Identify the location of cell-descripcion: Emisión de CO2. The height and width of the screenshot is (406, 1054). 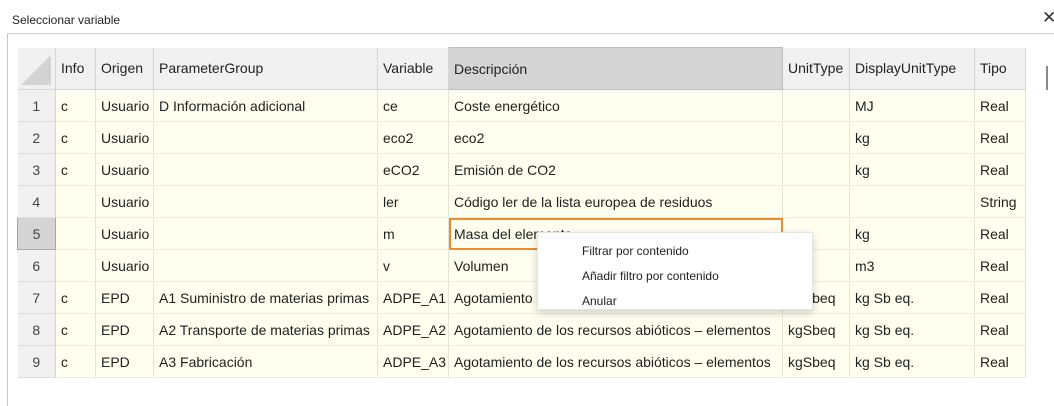
(615, 169).